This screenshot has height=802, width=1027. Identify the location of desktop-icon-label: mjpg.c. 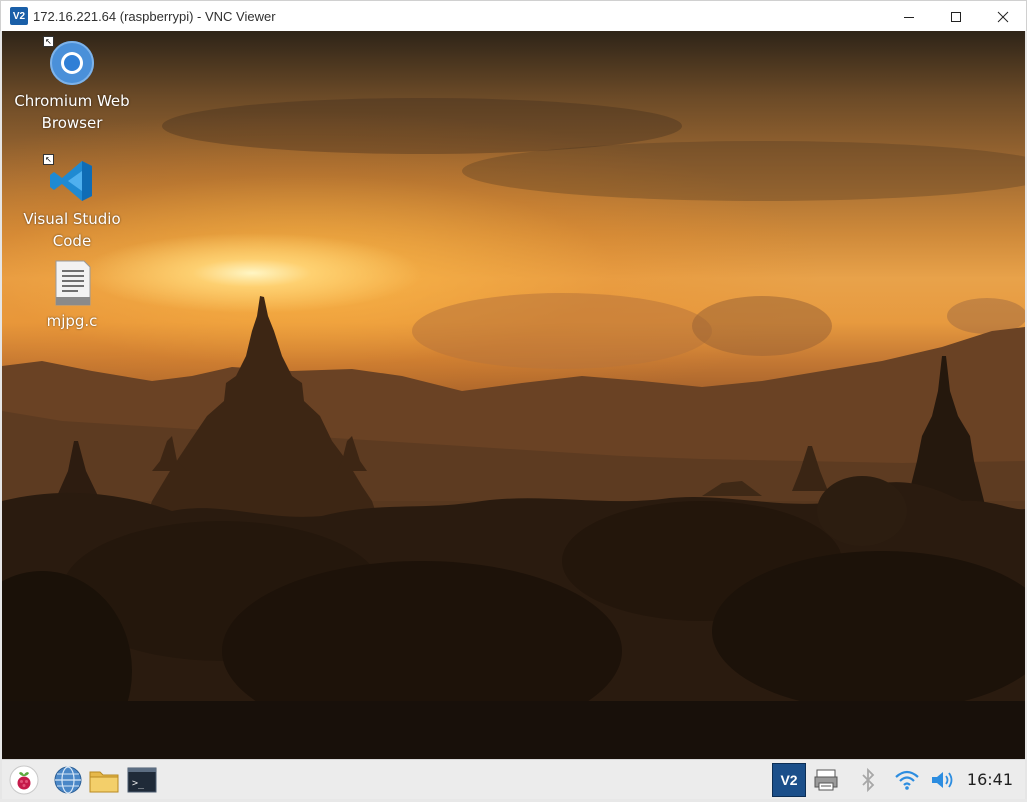
(72, 321).